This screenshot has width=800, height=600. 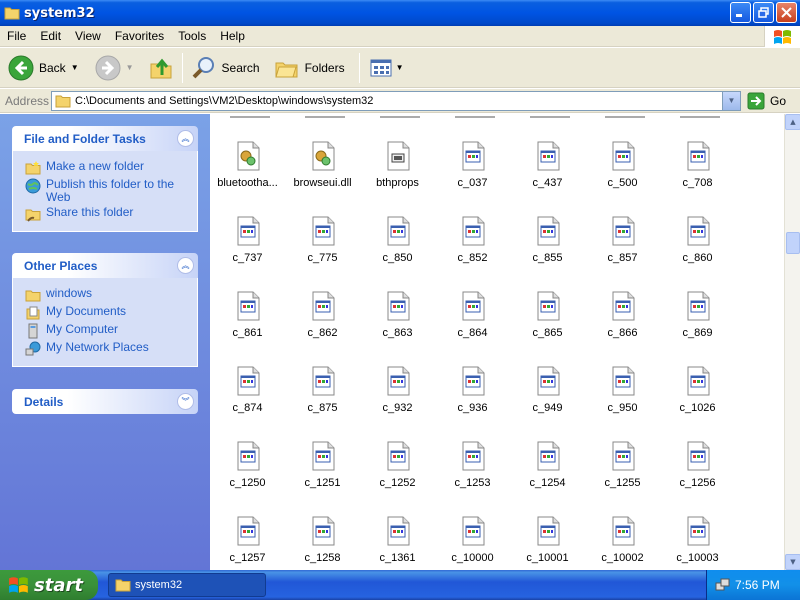 I want to click on file-item: bthprops, so click(x=397, y=164).